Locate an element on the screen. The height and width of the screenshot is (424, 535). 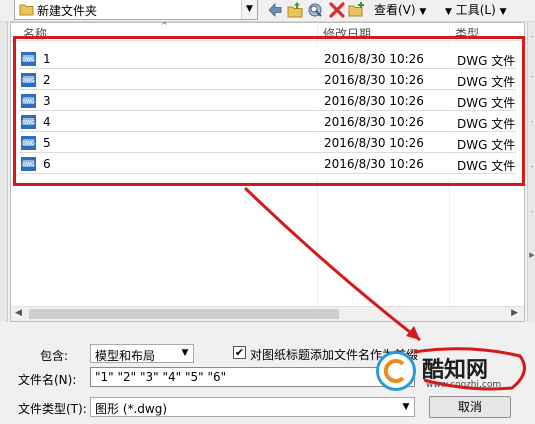
places-sidebar is located at coordinates (4, 172).